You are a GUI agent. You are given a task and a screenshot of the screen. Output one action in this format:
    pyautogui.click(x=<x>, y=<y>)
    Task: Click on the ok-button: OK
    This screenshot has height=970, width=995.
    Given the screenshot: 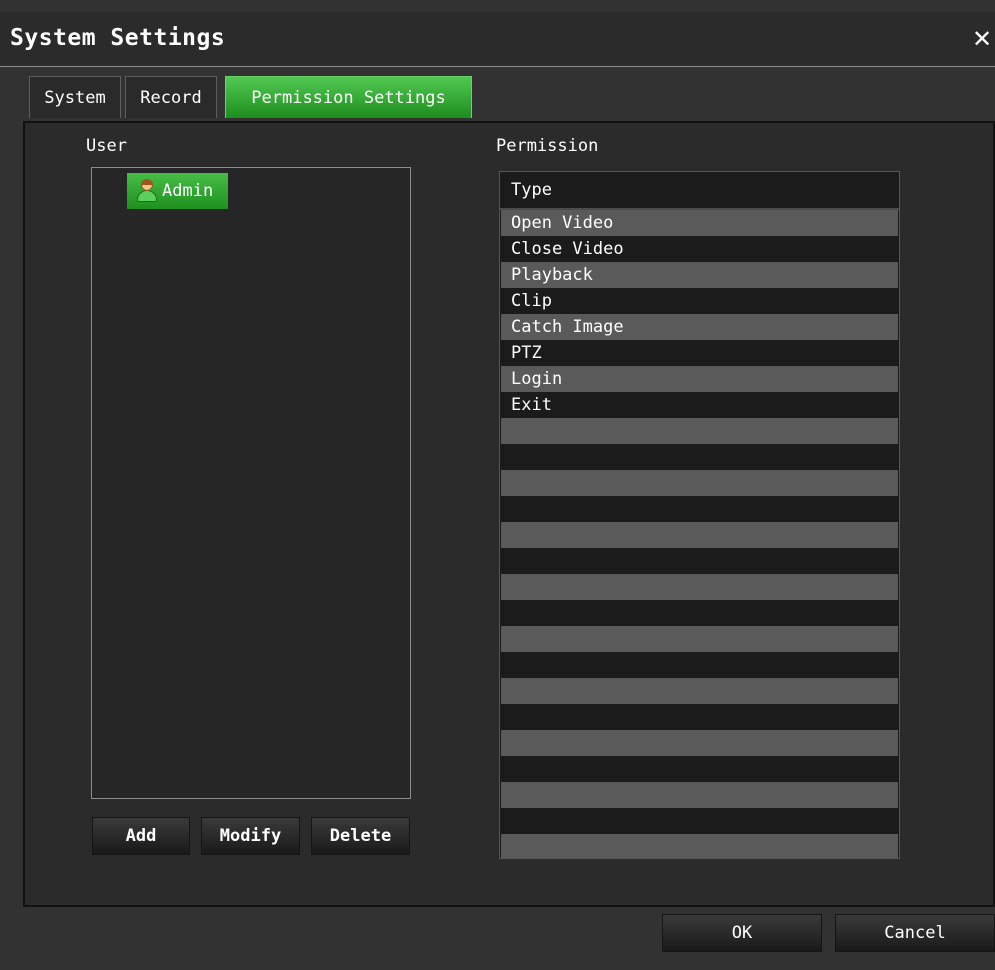 What is the action you would take?
    pyautogui.click(x=742, y=933)
    